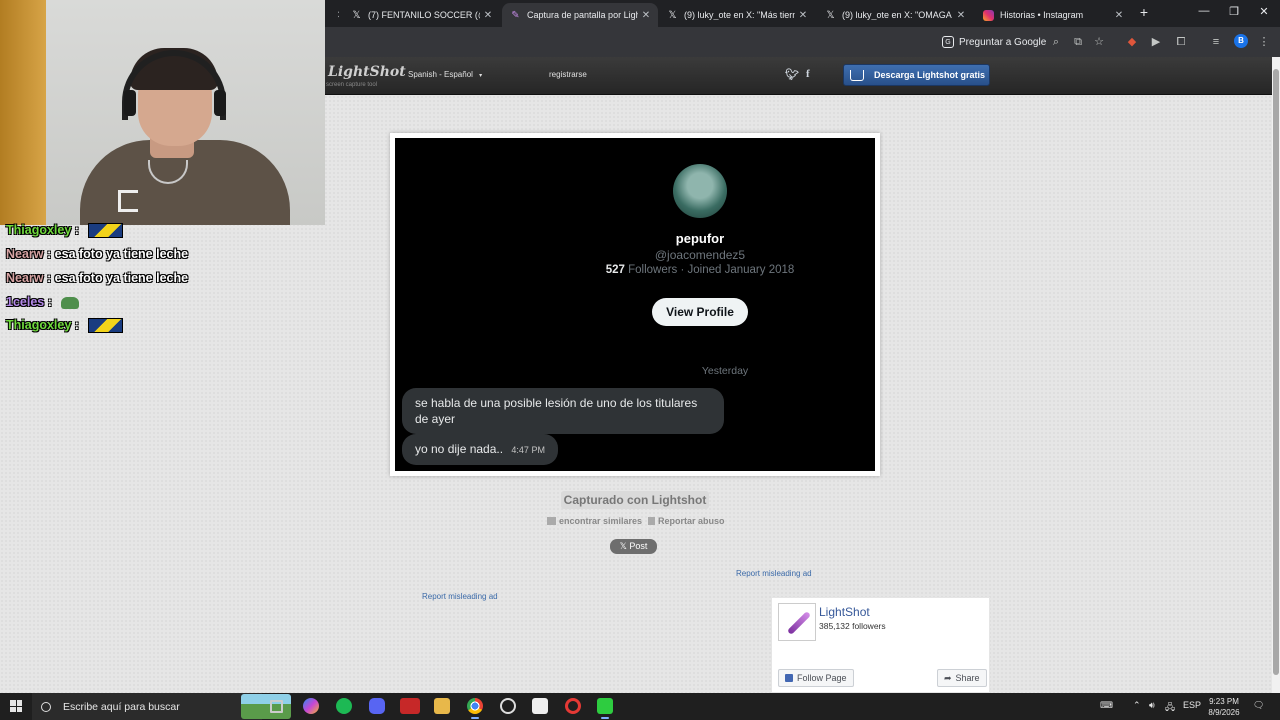 The height and width of the screenshot is (720, 1280). I want to click on volume-icon: 🔊︎, so click(1152, 705).